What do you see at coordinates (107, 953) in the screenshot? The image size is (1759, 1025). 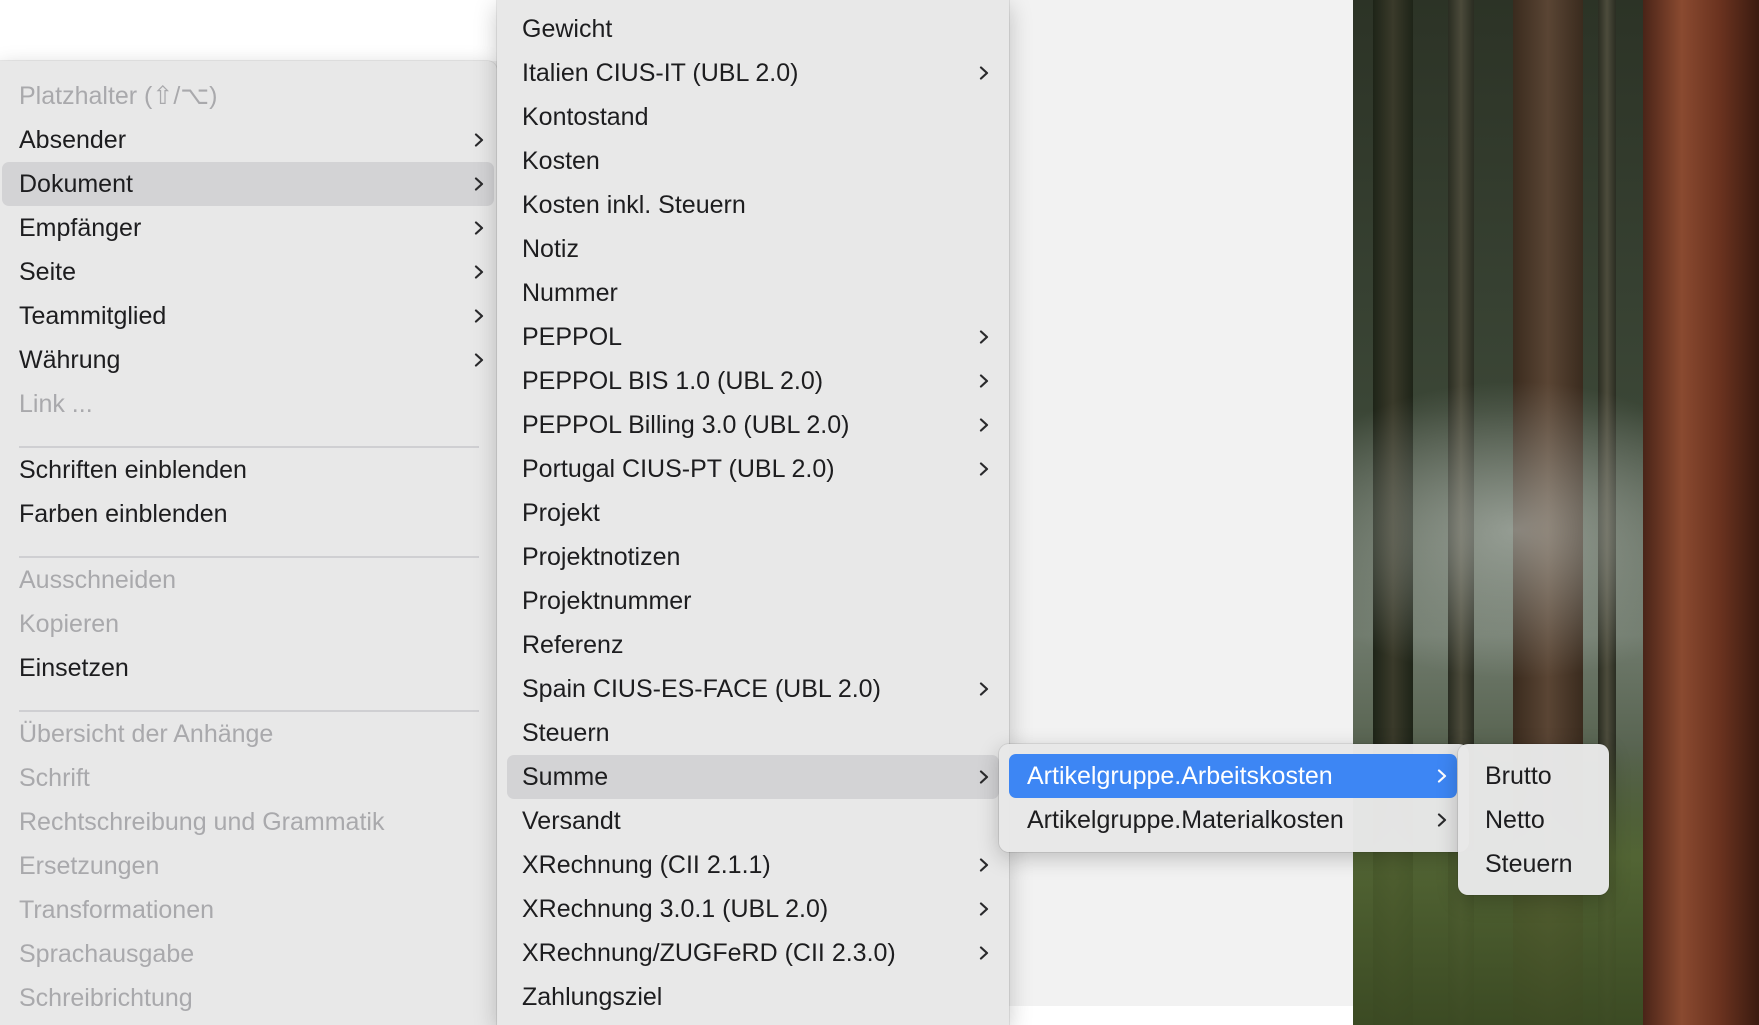 I see `menu-item-label: Sprachausgabe` at bounding box center [107, 953].